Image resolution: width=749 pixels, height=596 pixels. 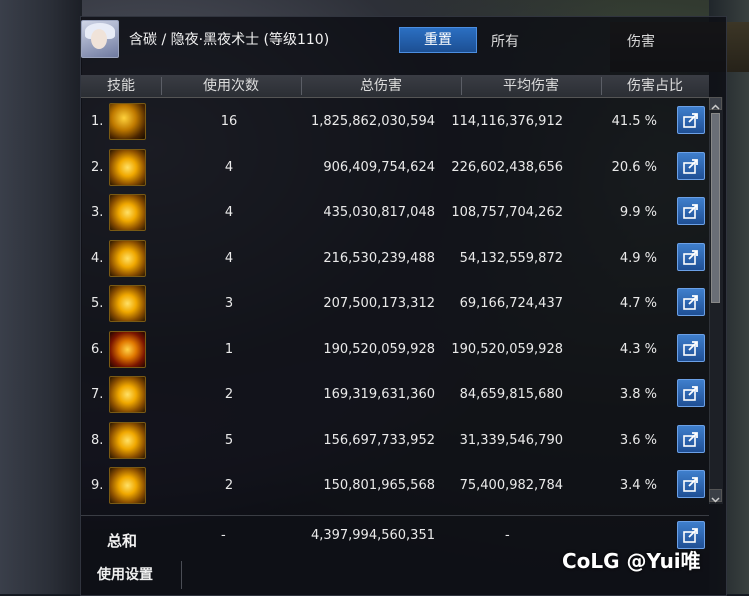 I want to click on row-rank: 9., so click(x=97, y=485).